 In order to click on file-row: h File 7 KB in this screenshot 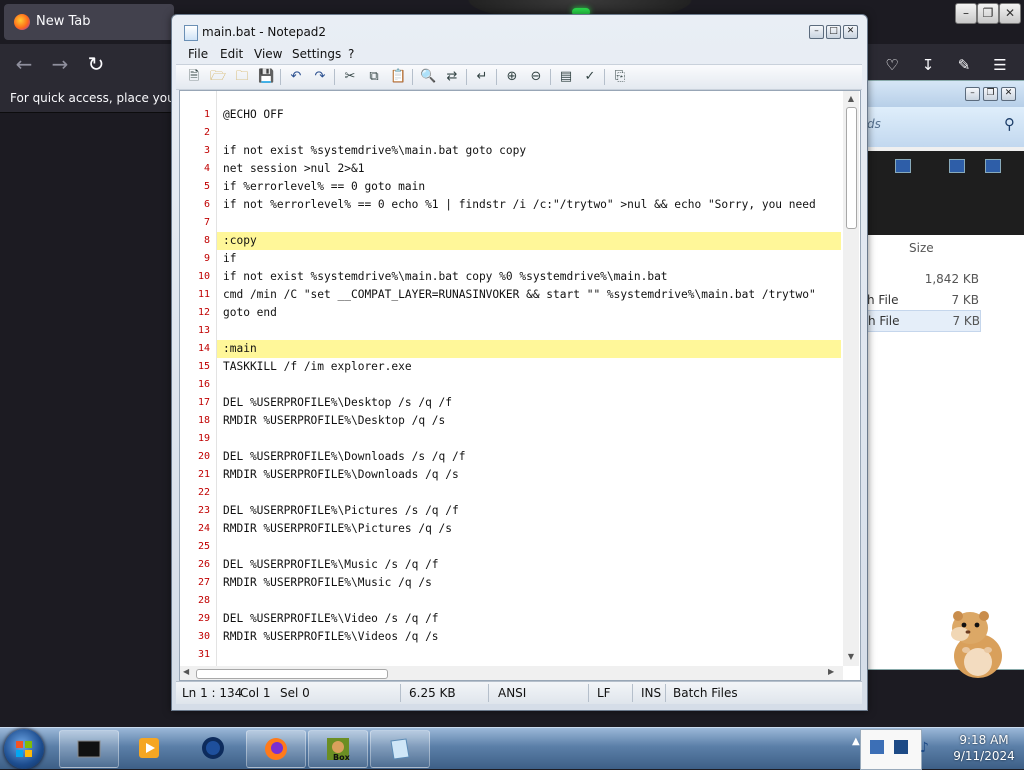, I will do `click(923, 300)`.